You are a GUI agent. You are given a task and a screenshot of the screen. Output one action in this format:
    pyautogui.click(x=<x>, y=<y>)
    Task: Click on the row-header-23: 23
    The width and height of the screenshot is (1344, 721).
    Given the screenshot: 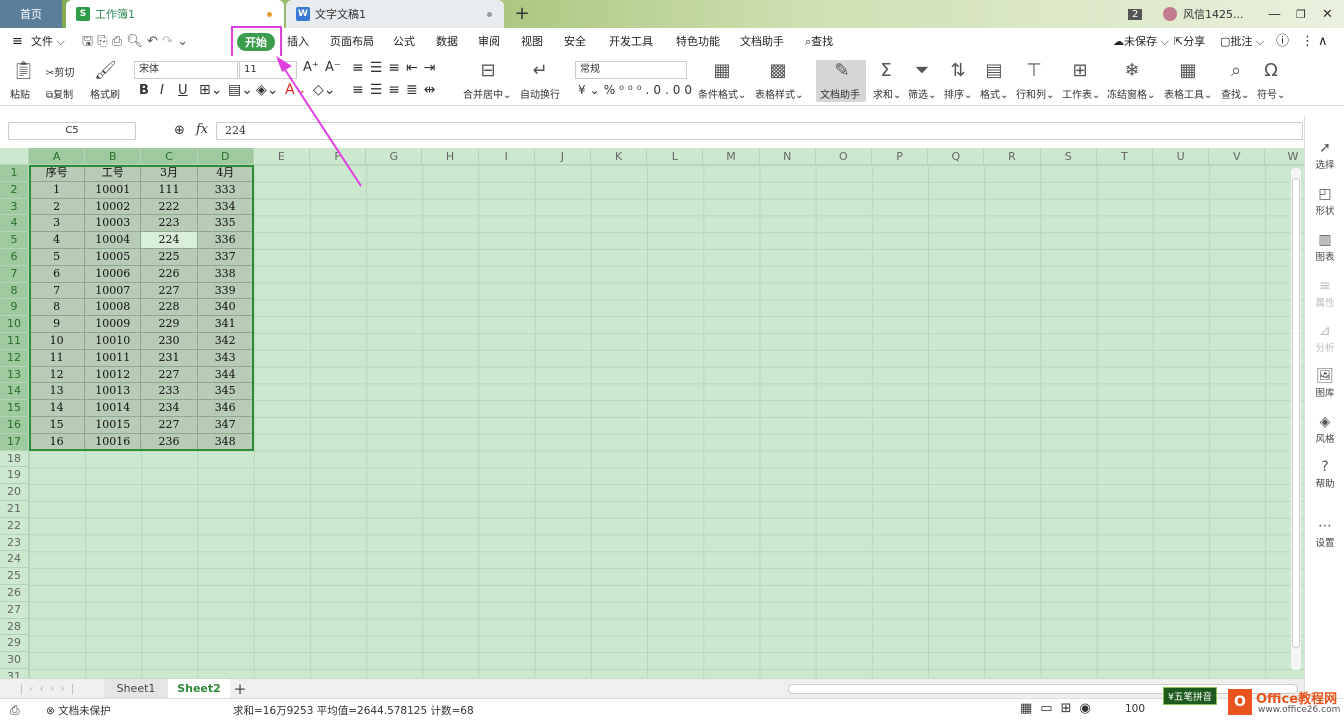 What is the action you would take?
    pyautogui.click(x=14, y=543)
    